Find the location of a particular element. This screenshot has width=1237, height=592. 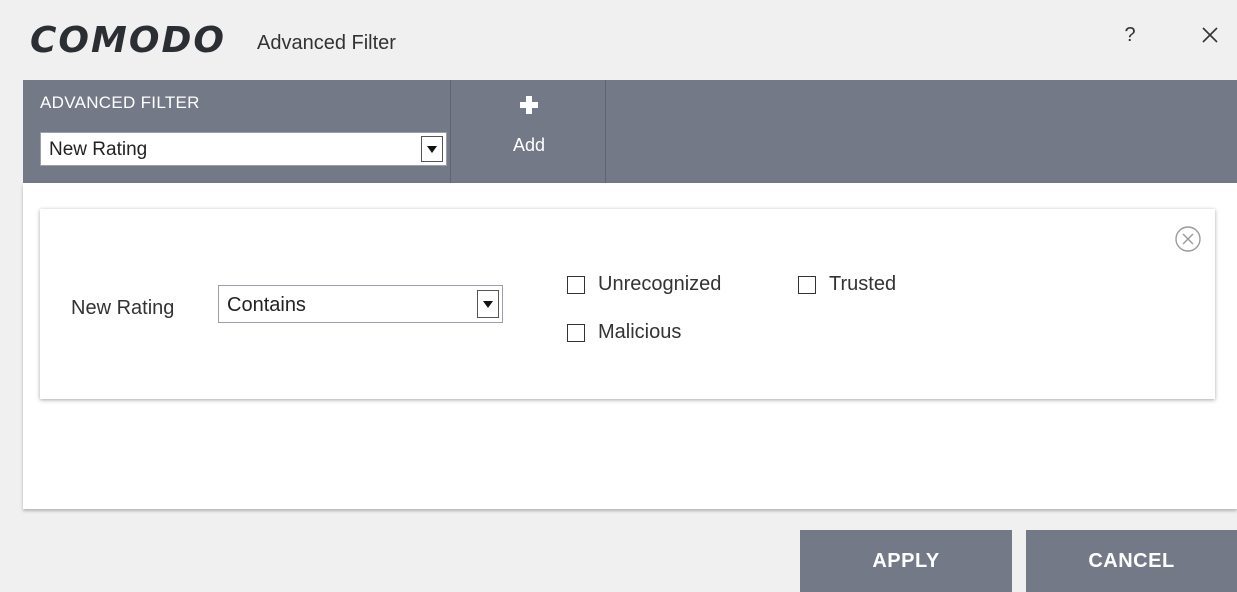

checkbox-malicious: Malicious is located at coordinates (624, 332).